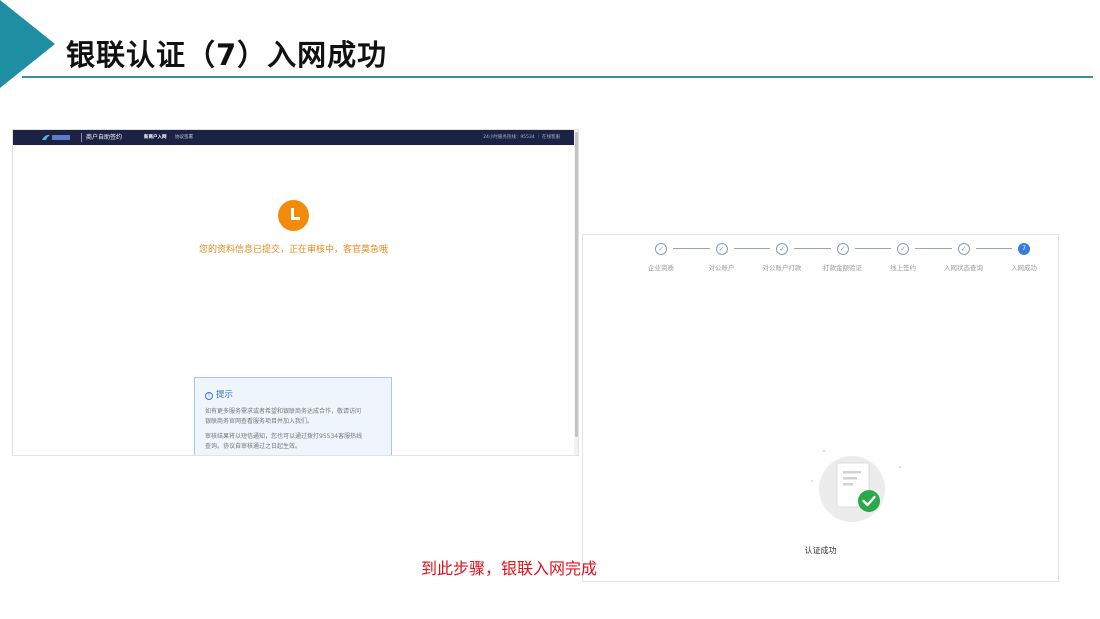 This screenshot has width=1100, height=619. What do you see at coordinates (253, 446) in the screenshot?
I see `tip-line: 查询。协议自审核通过之日起生效。` at bounding box center [253, 446].